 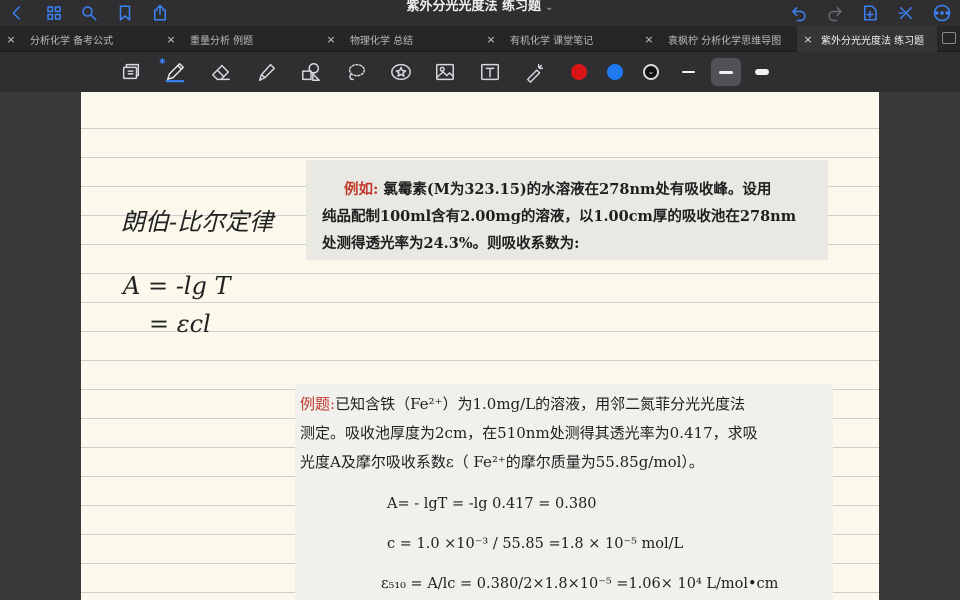 I want to click on laser-pointer-icon, so click(x=535, y=72).